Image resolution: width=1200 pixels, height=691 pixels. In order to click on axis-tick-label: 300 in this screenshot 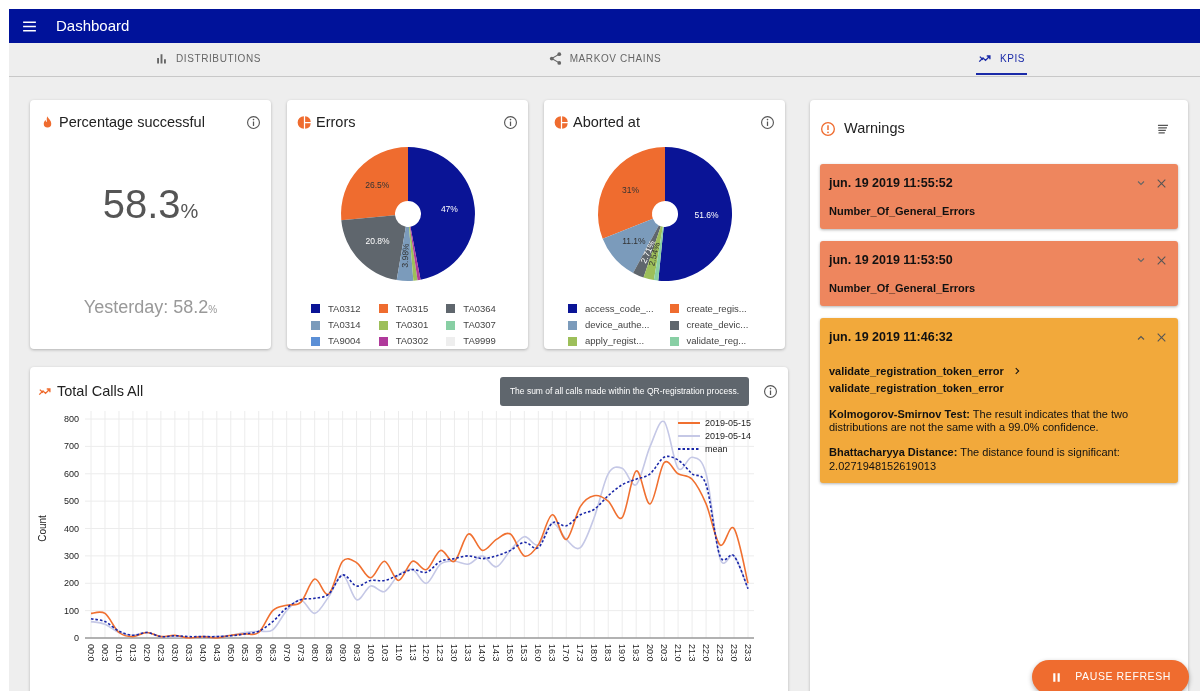, I will do `click(71, 555)`.